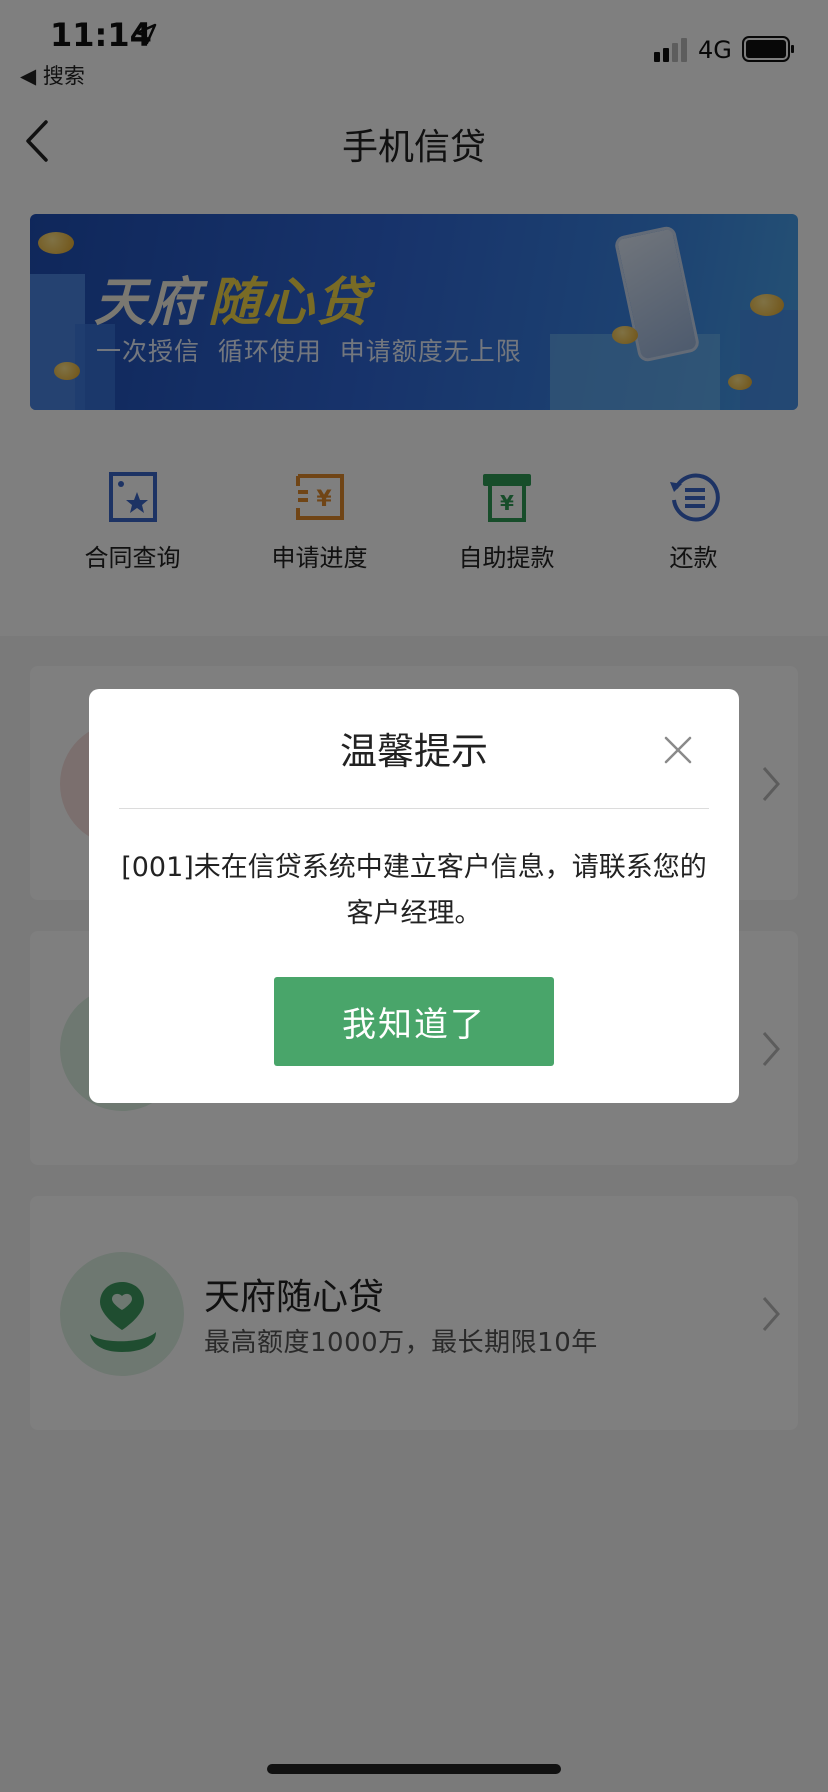  Describe the element at coordinates (678, 750) in the screenshot. I see `close-icon` at that location.